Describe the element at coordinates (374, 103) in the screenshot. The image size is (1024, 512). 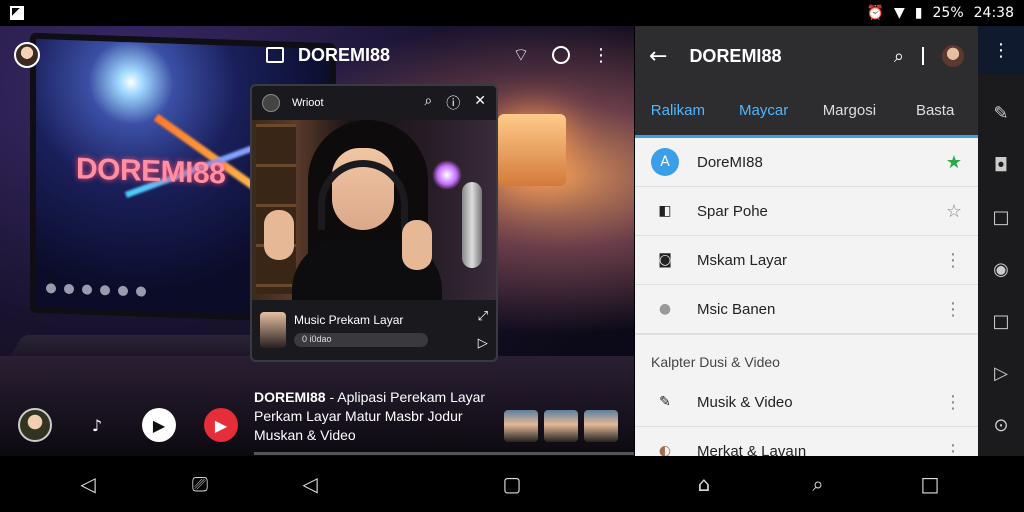
I see `pip-header: Wrioot ⌕ ⓘ ✕` at that location.